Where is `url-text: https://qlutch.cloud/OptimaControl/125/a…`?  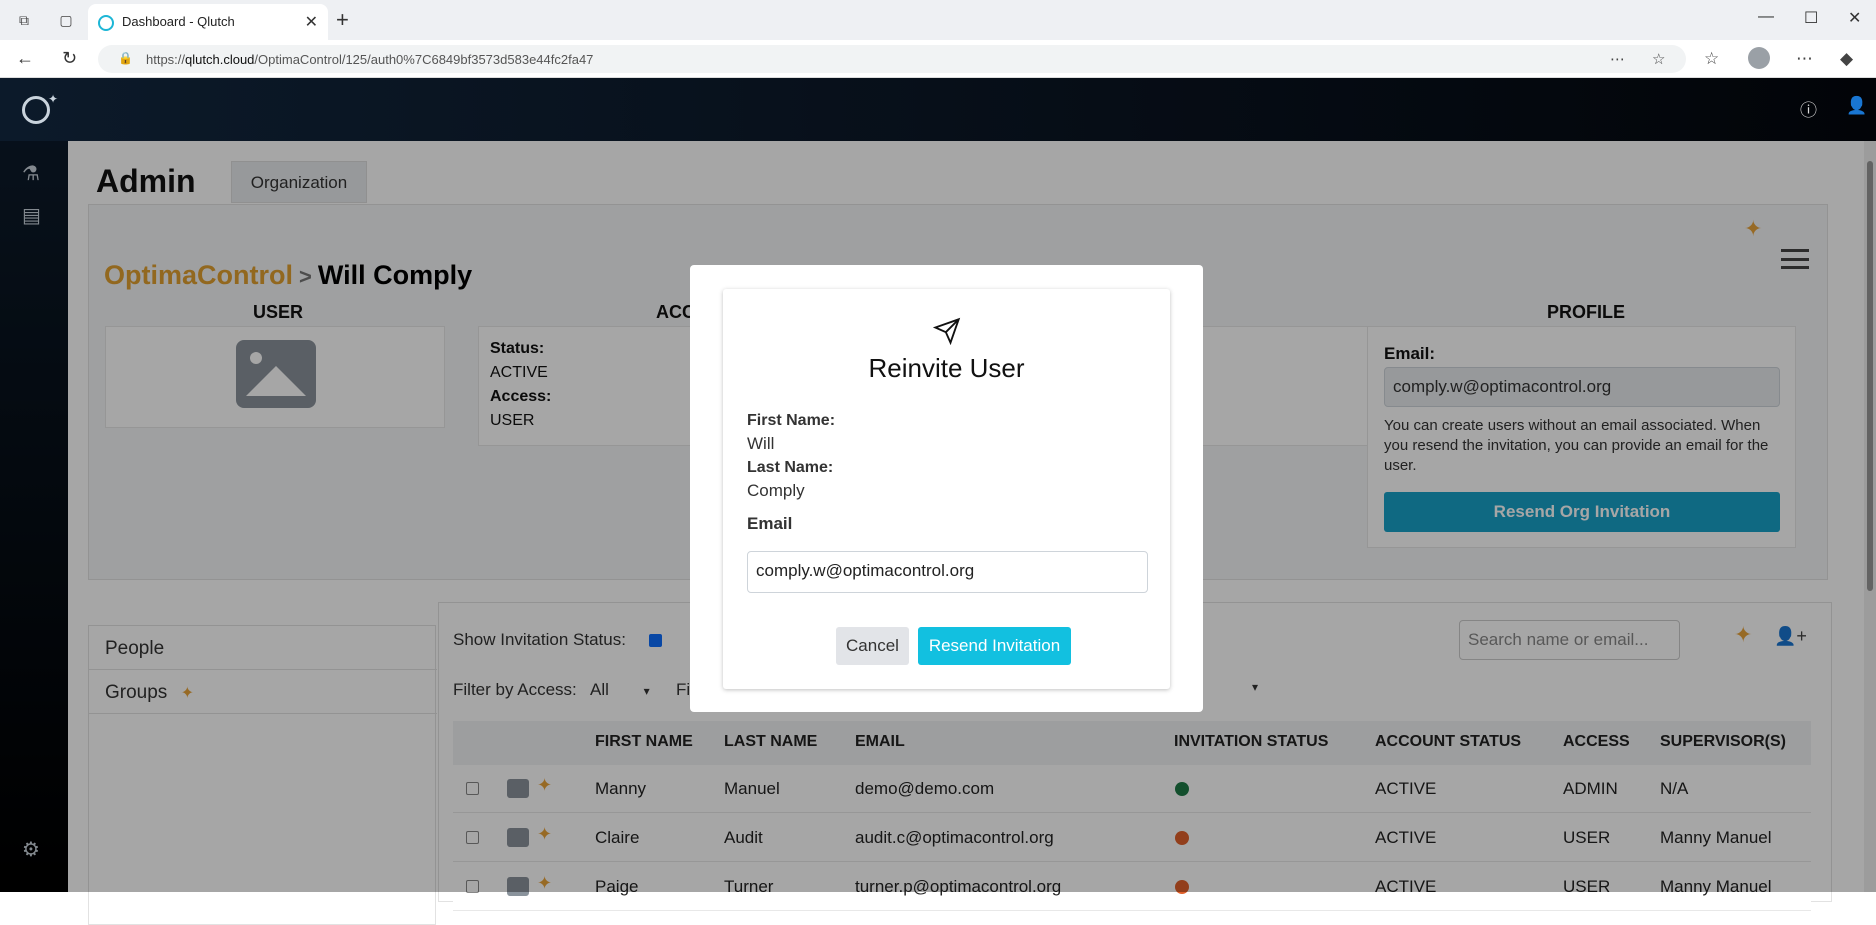 url-text: https://qlutch.cloud/OptimaControl/125/a… is located at coordinates (370, 59).